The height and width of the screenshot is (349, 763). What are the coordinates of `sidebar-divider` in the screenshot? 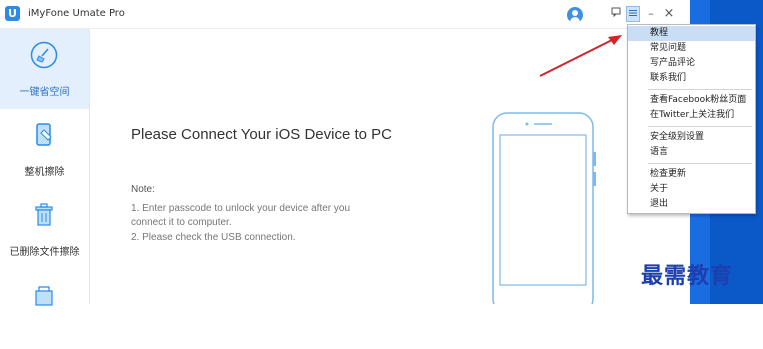 It's located at (89, 166).